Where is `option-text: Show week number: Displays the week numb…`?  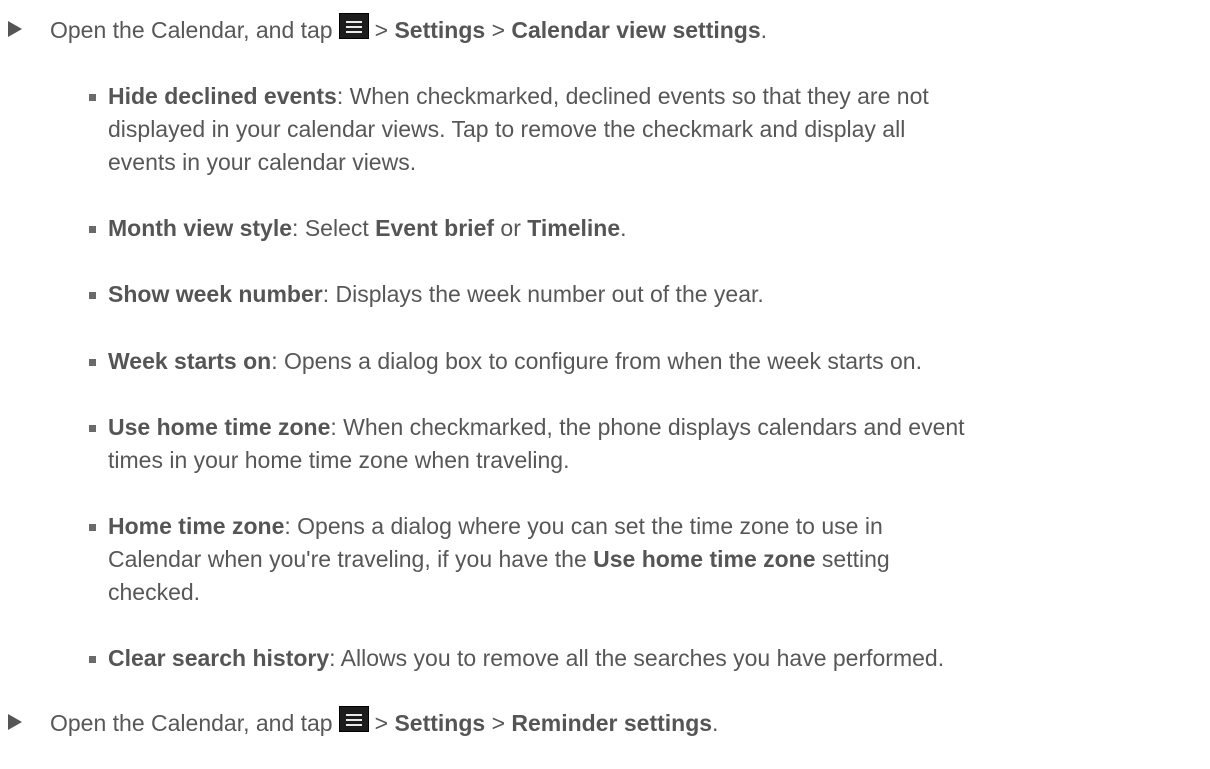 option-text: Show week number: Displays the week numb… is located at coordinates (648, 294).